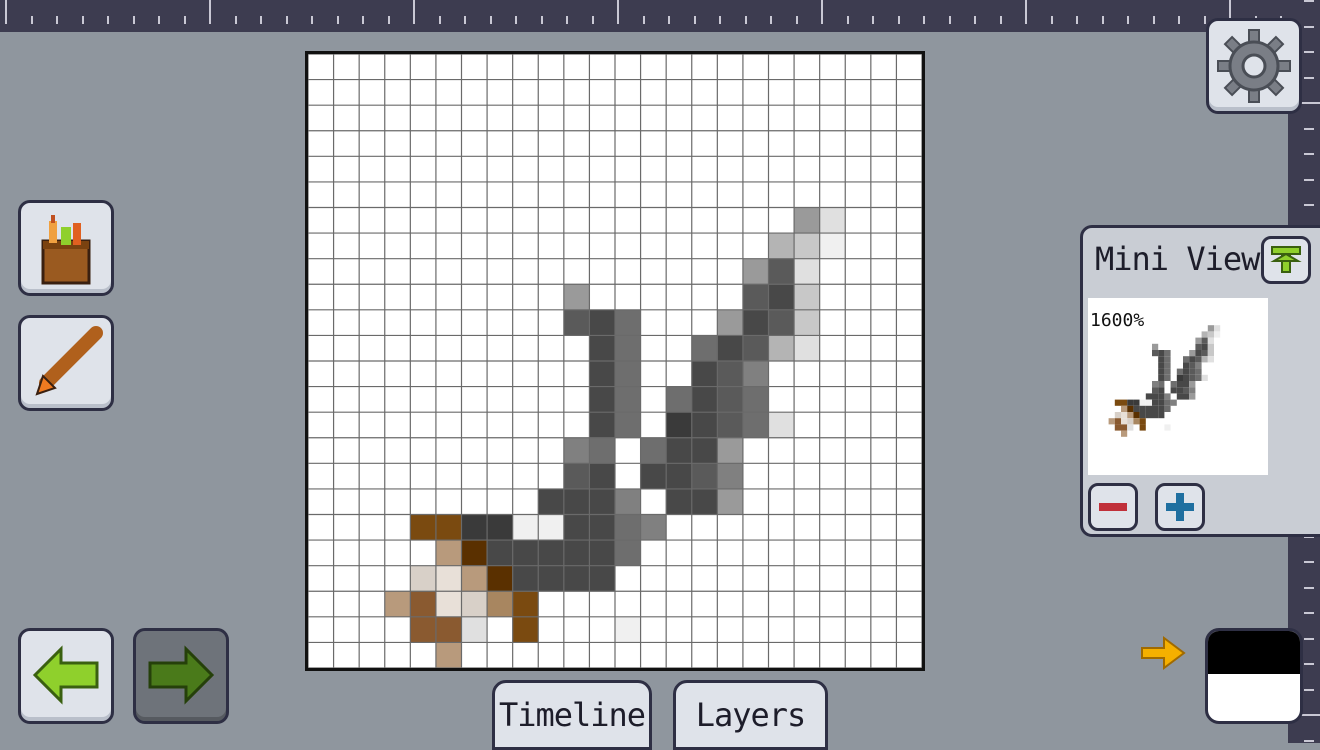  What do you see at coordinates (1180, 507) in the screenshot?
I see `zoom-in-button` at bounding box center [1180, 507].